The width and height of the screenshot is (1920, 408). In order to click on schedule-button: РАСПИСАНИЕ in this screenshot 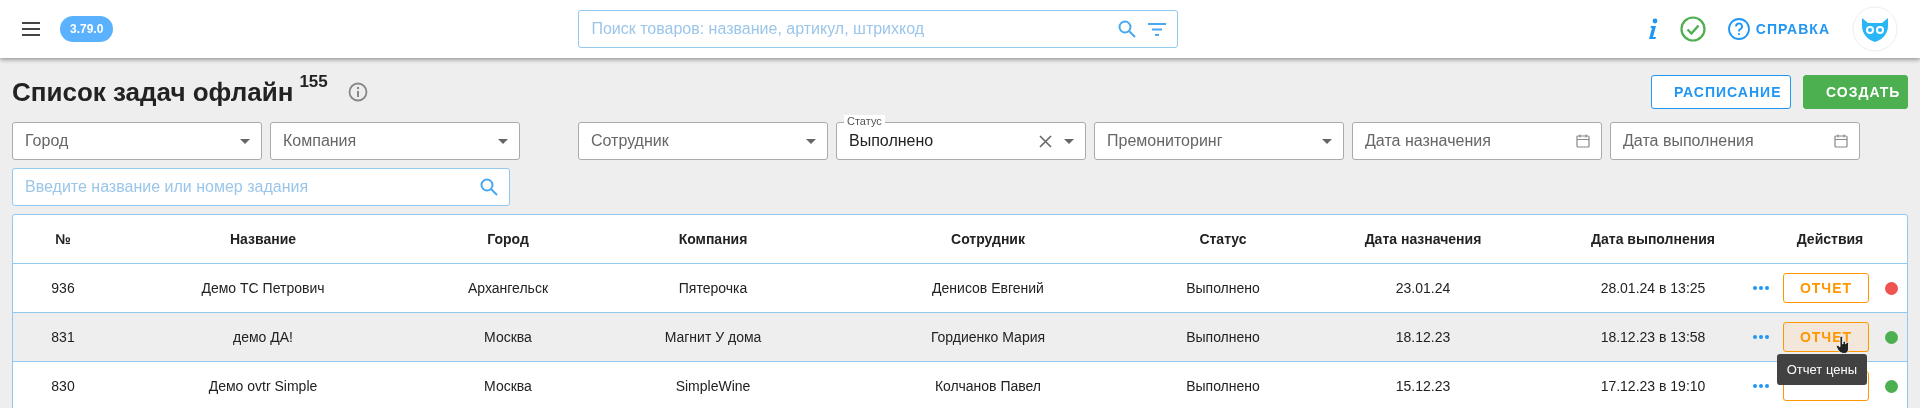, I will do `click(1721, 92)`.